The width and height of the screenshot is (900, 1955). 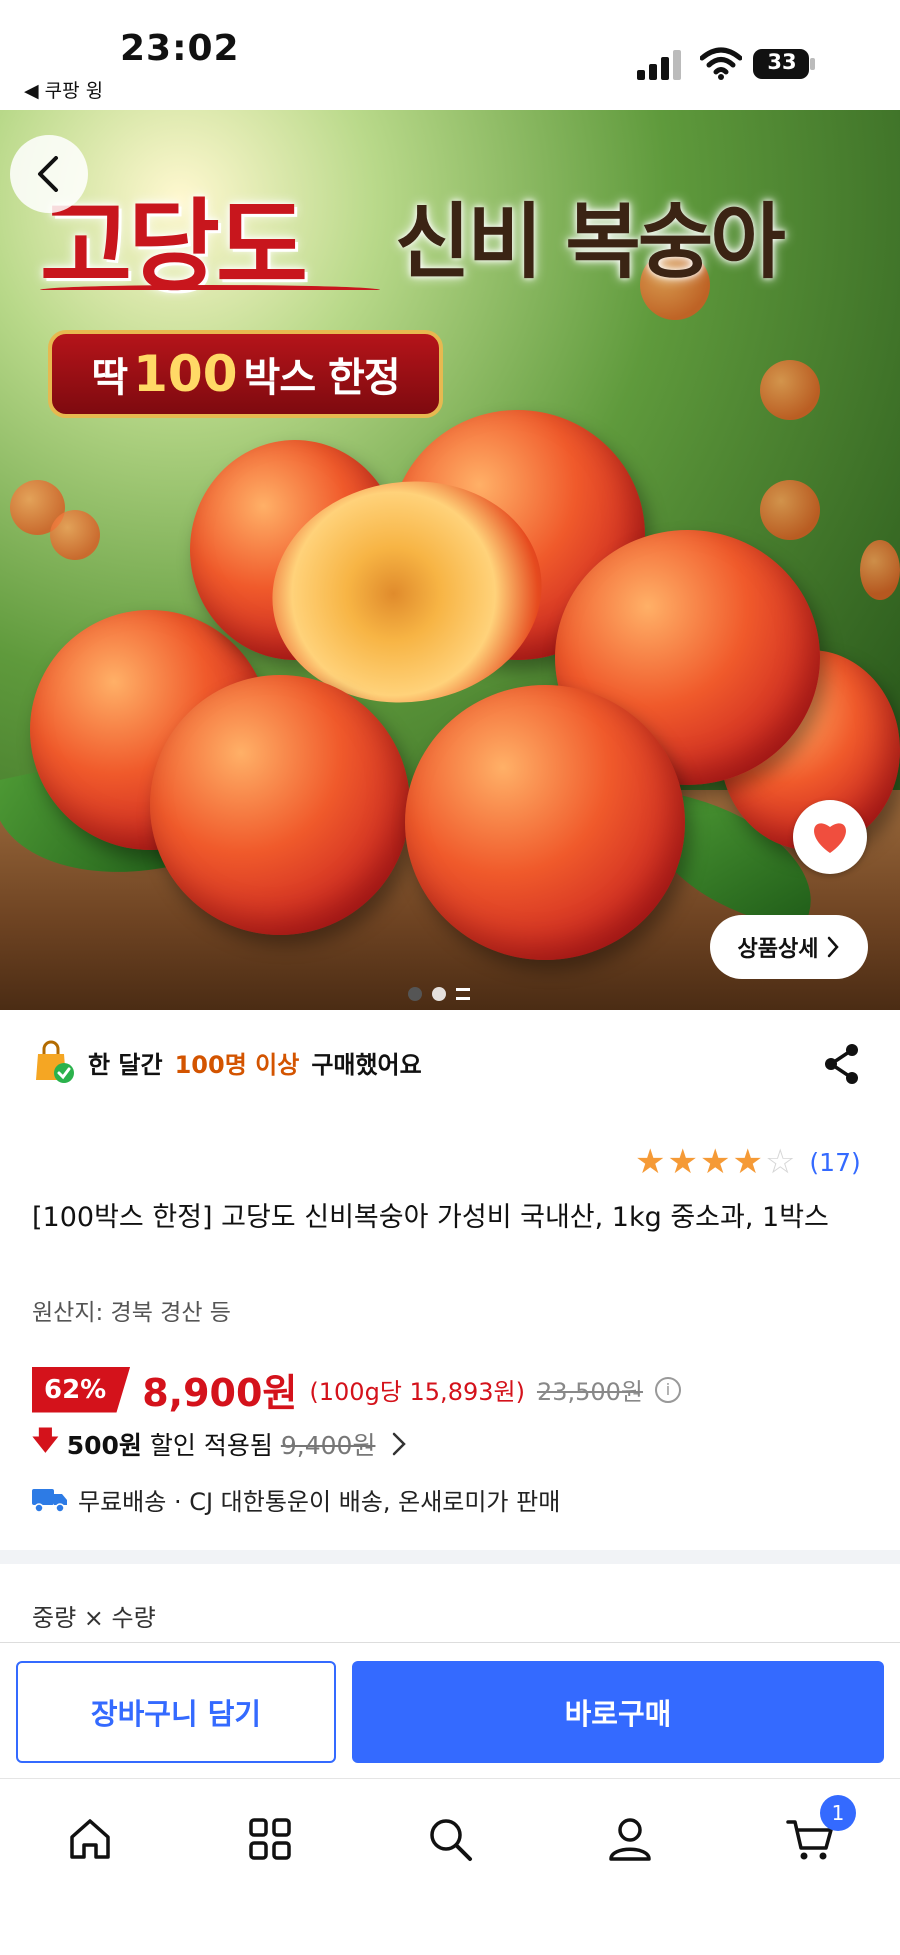 I want to click on limited-badge: 딱 100 박스 한정, so click(x=245, y=374).